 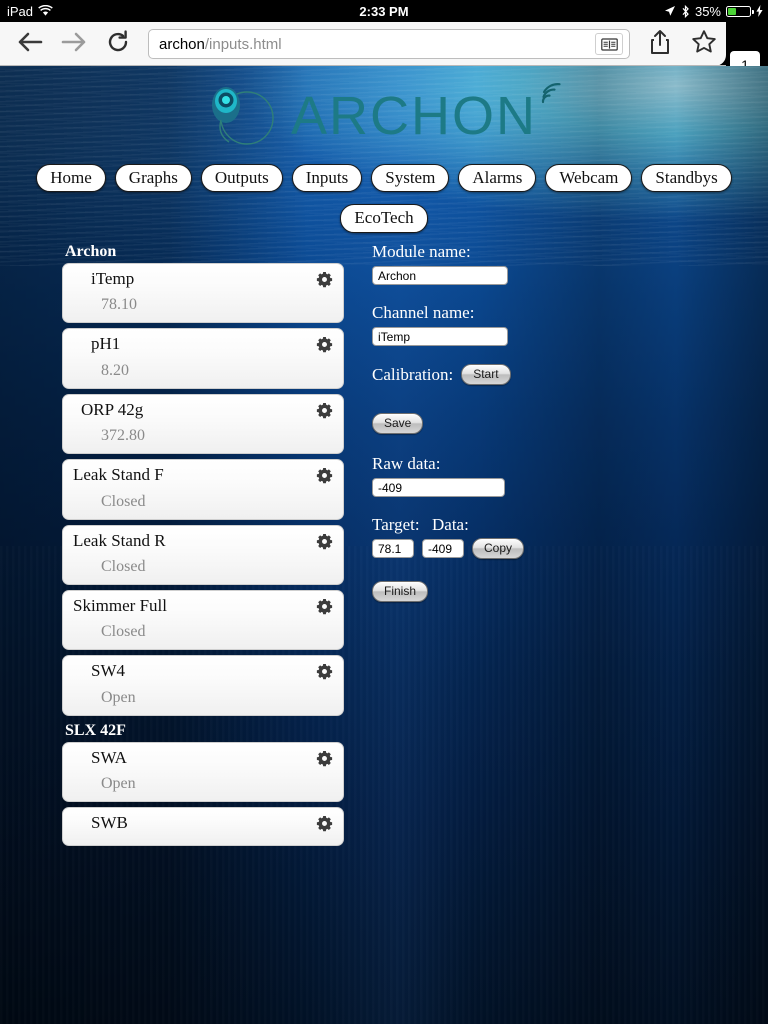 What do you see at coordinates (396, 524) in the screenshot?
I see `target-label: Target:` at bounding box center [396, 524].